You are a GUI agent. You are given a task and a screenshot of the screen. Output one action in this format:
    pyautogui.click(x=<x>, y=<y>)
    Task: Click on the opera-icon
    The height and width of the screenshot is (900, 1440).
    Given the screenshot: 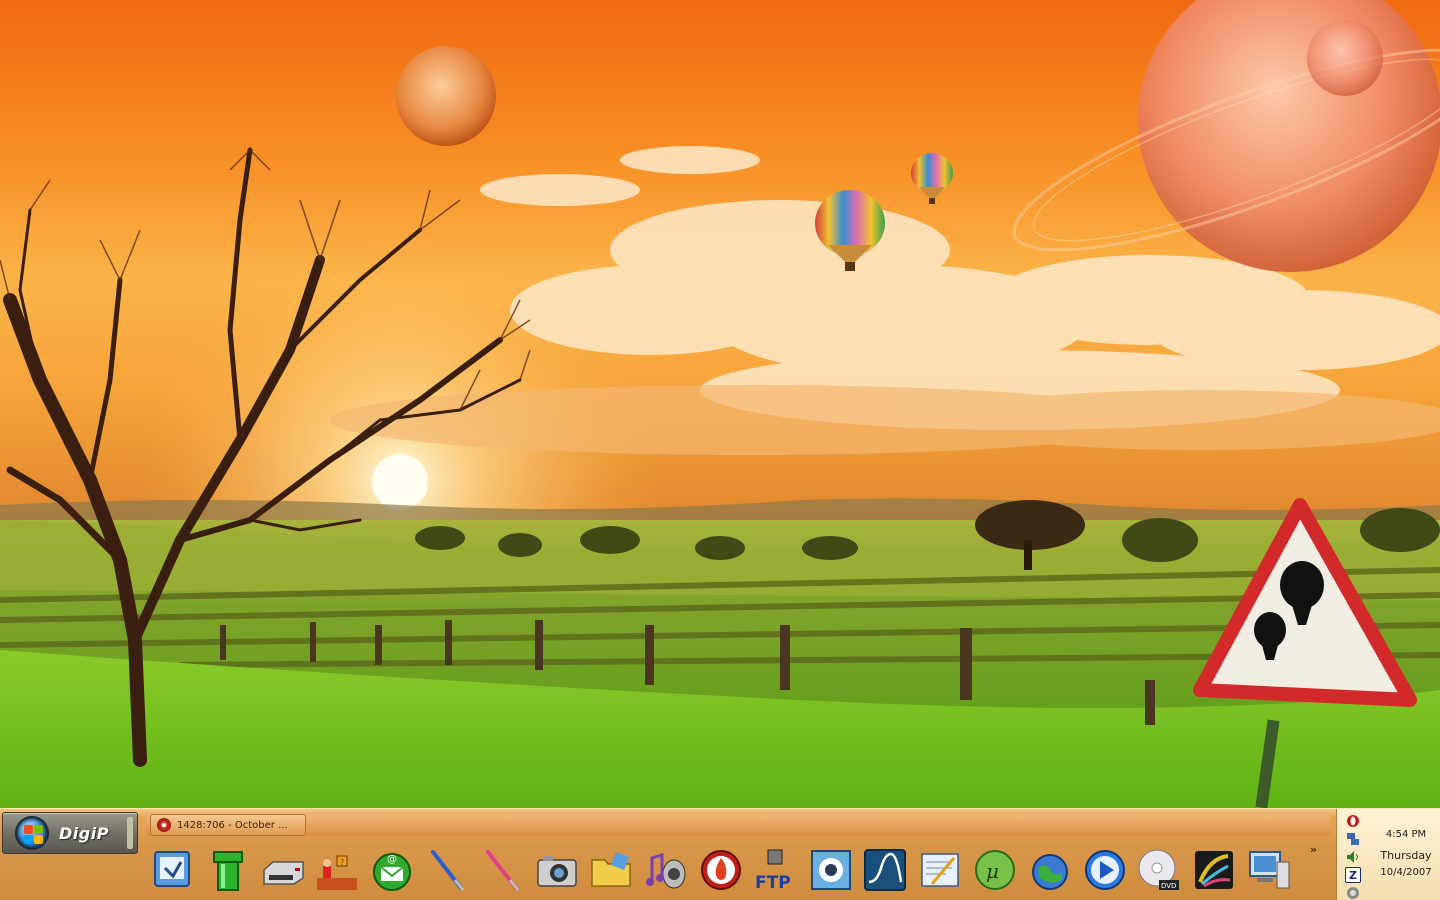 What is the action you would take?
    pyautogui.click(x=164, y=825)
    